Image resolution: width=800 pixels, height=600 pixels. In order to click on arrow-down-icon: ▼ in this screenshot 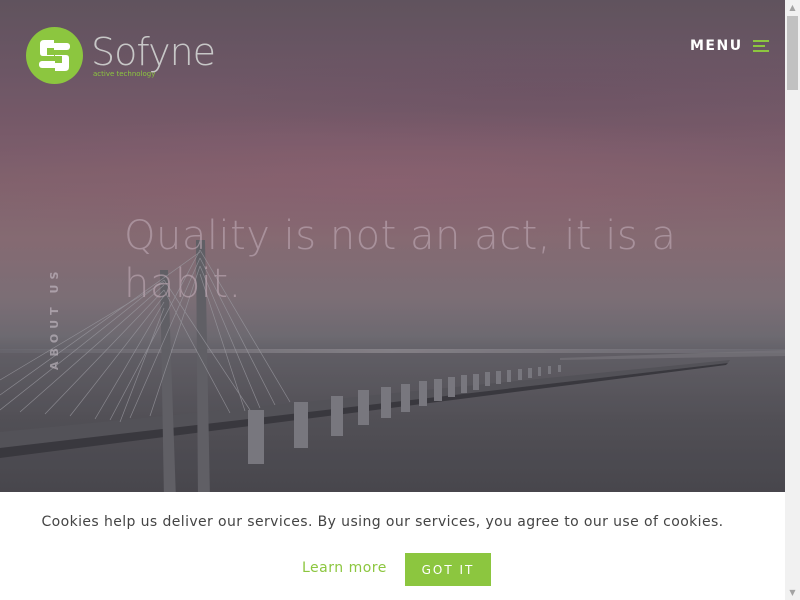, I will do `click(792, 592)`.